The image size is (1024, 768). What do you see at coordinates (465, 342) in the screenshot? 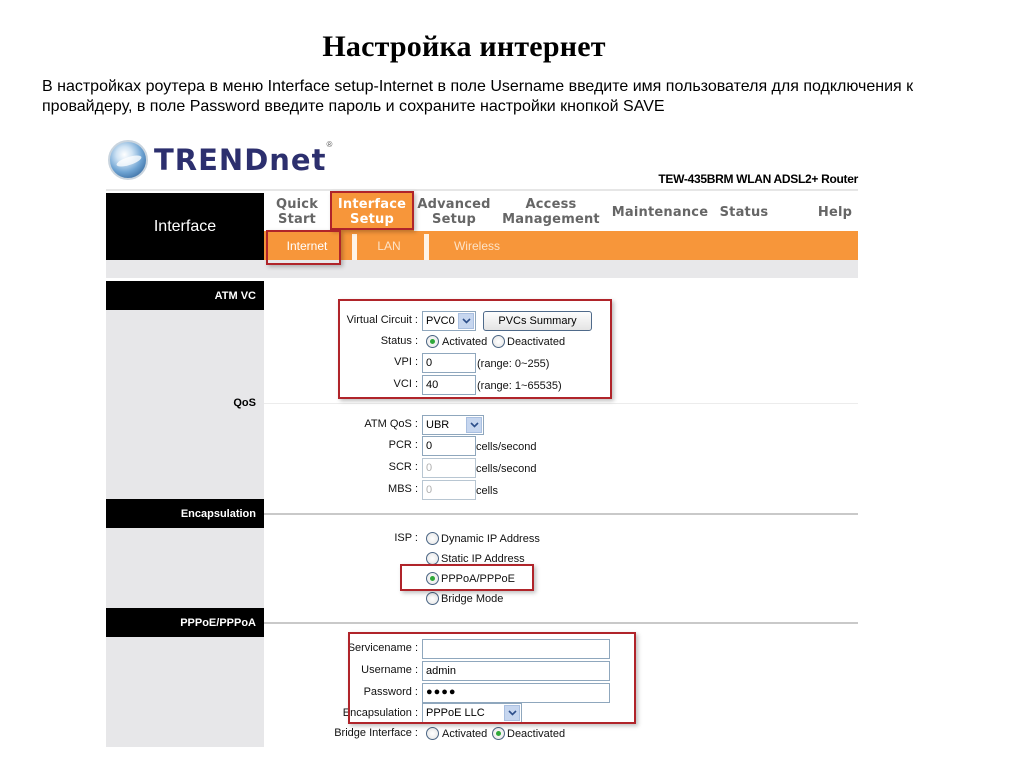
I see `status-activated-label: Activated` at bounding box center [465, 342].